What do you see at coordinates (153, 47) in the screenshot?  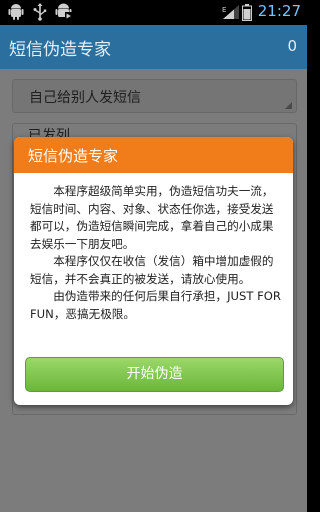 I see `app-bar: 短信伪造专家 0` at bounding box center [153, 47].